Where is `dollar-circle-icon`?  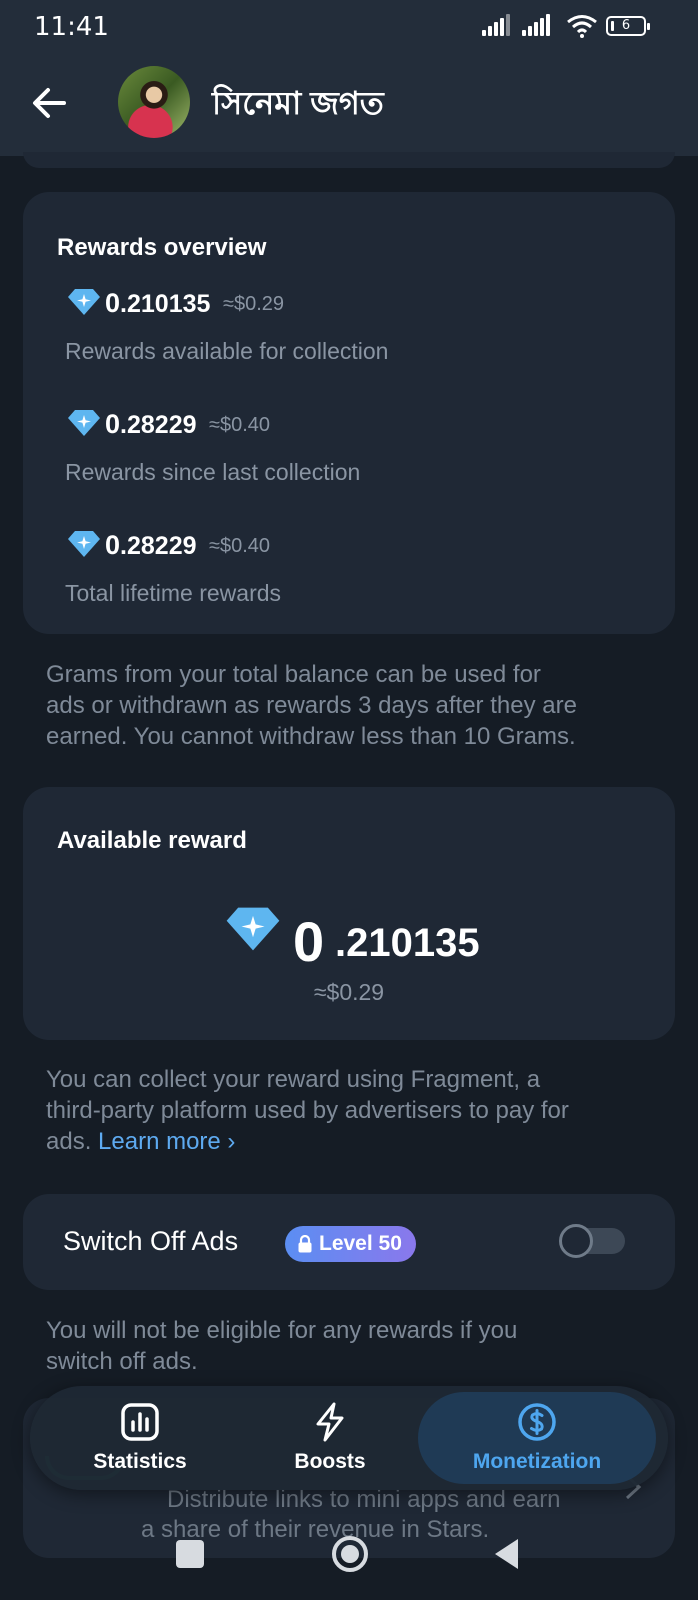 dollar-circle-icon is located at coordinates (537, 1422).